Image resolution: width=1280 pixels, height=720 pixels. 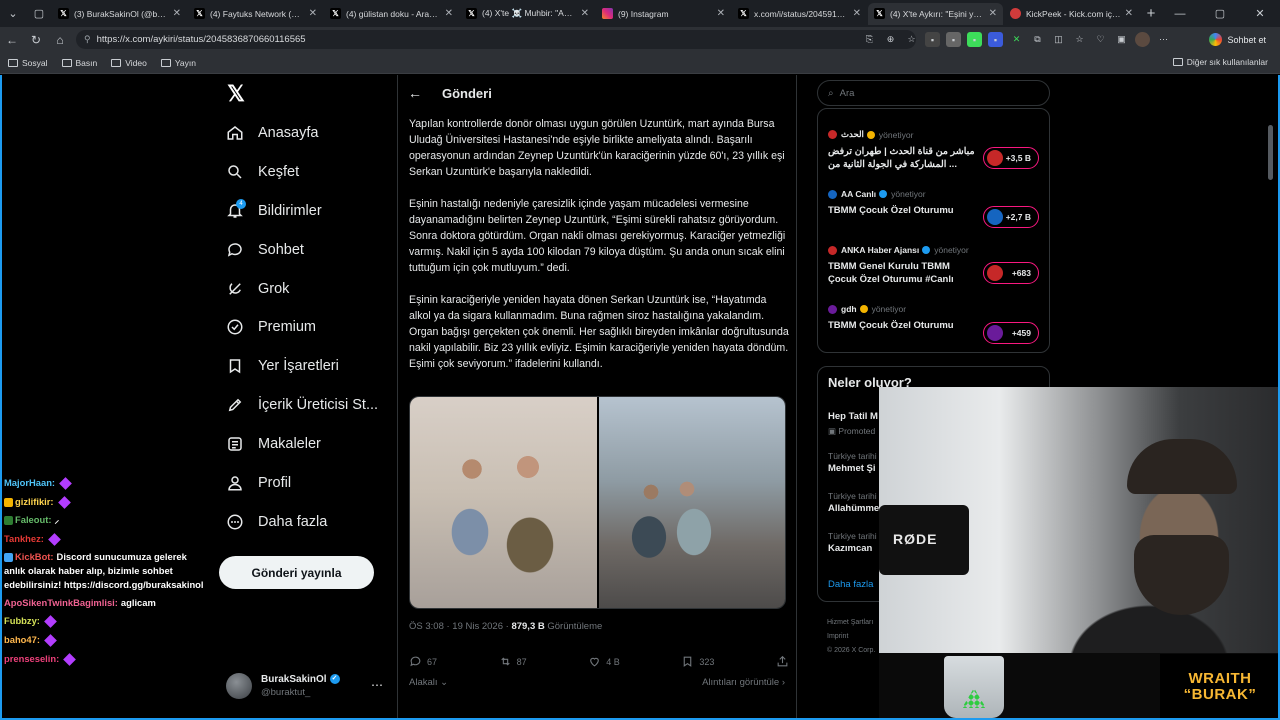 What do you see at coordinates (129, 63) in the screenshot?
I see `bookmark-folder: Video` at bounding box center [129, 63].